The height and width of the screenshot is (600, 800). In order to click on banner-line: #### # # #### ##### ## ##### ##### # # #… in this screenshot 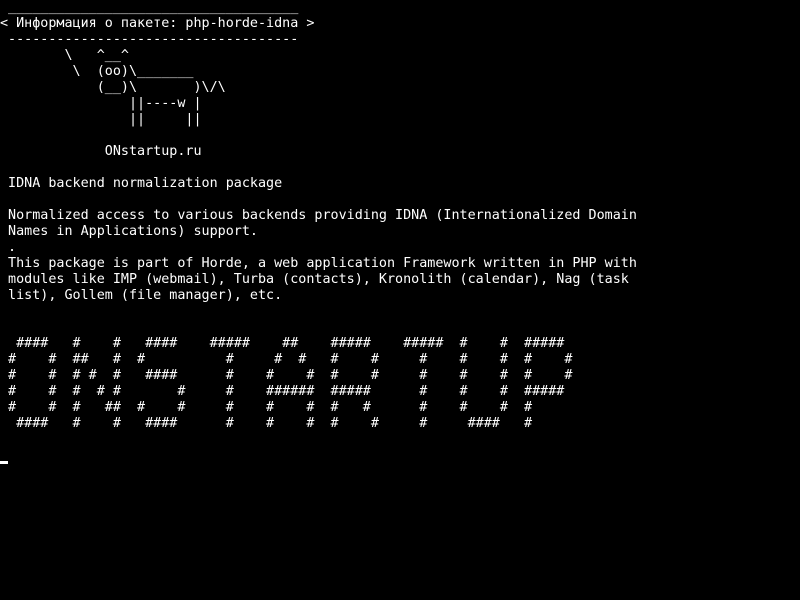, I will do `click(282, 343)`.